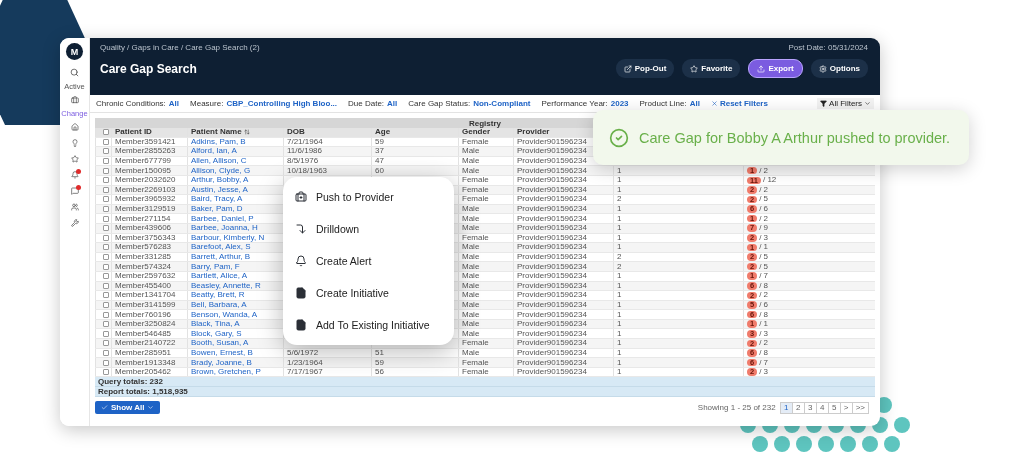 The width and height of the screenshot is (1024, 458). What do you see at coordinates (74, 127) in the screenshot?
I see `home-icon` at bounding box center [74, 127].